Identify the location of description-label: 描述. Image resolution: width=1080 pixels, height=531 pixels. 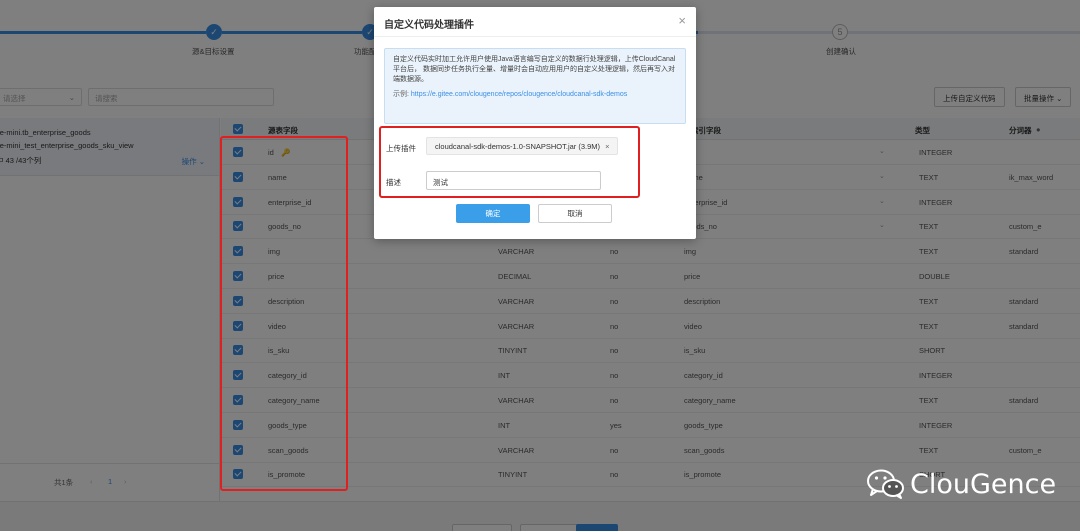
(393, 182).